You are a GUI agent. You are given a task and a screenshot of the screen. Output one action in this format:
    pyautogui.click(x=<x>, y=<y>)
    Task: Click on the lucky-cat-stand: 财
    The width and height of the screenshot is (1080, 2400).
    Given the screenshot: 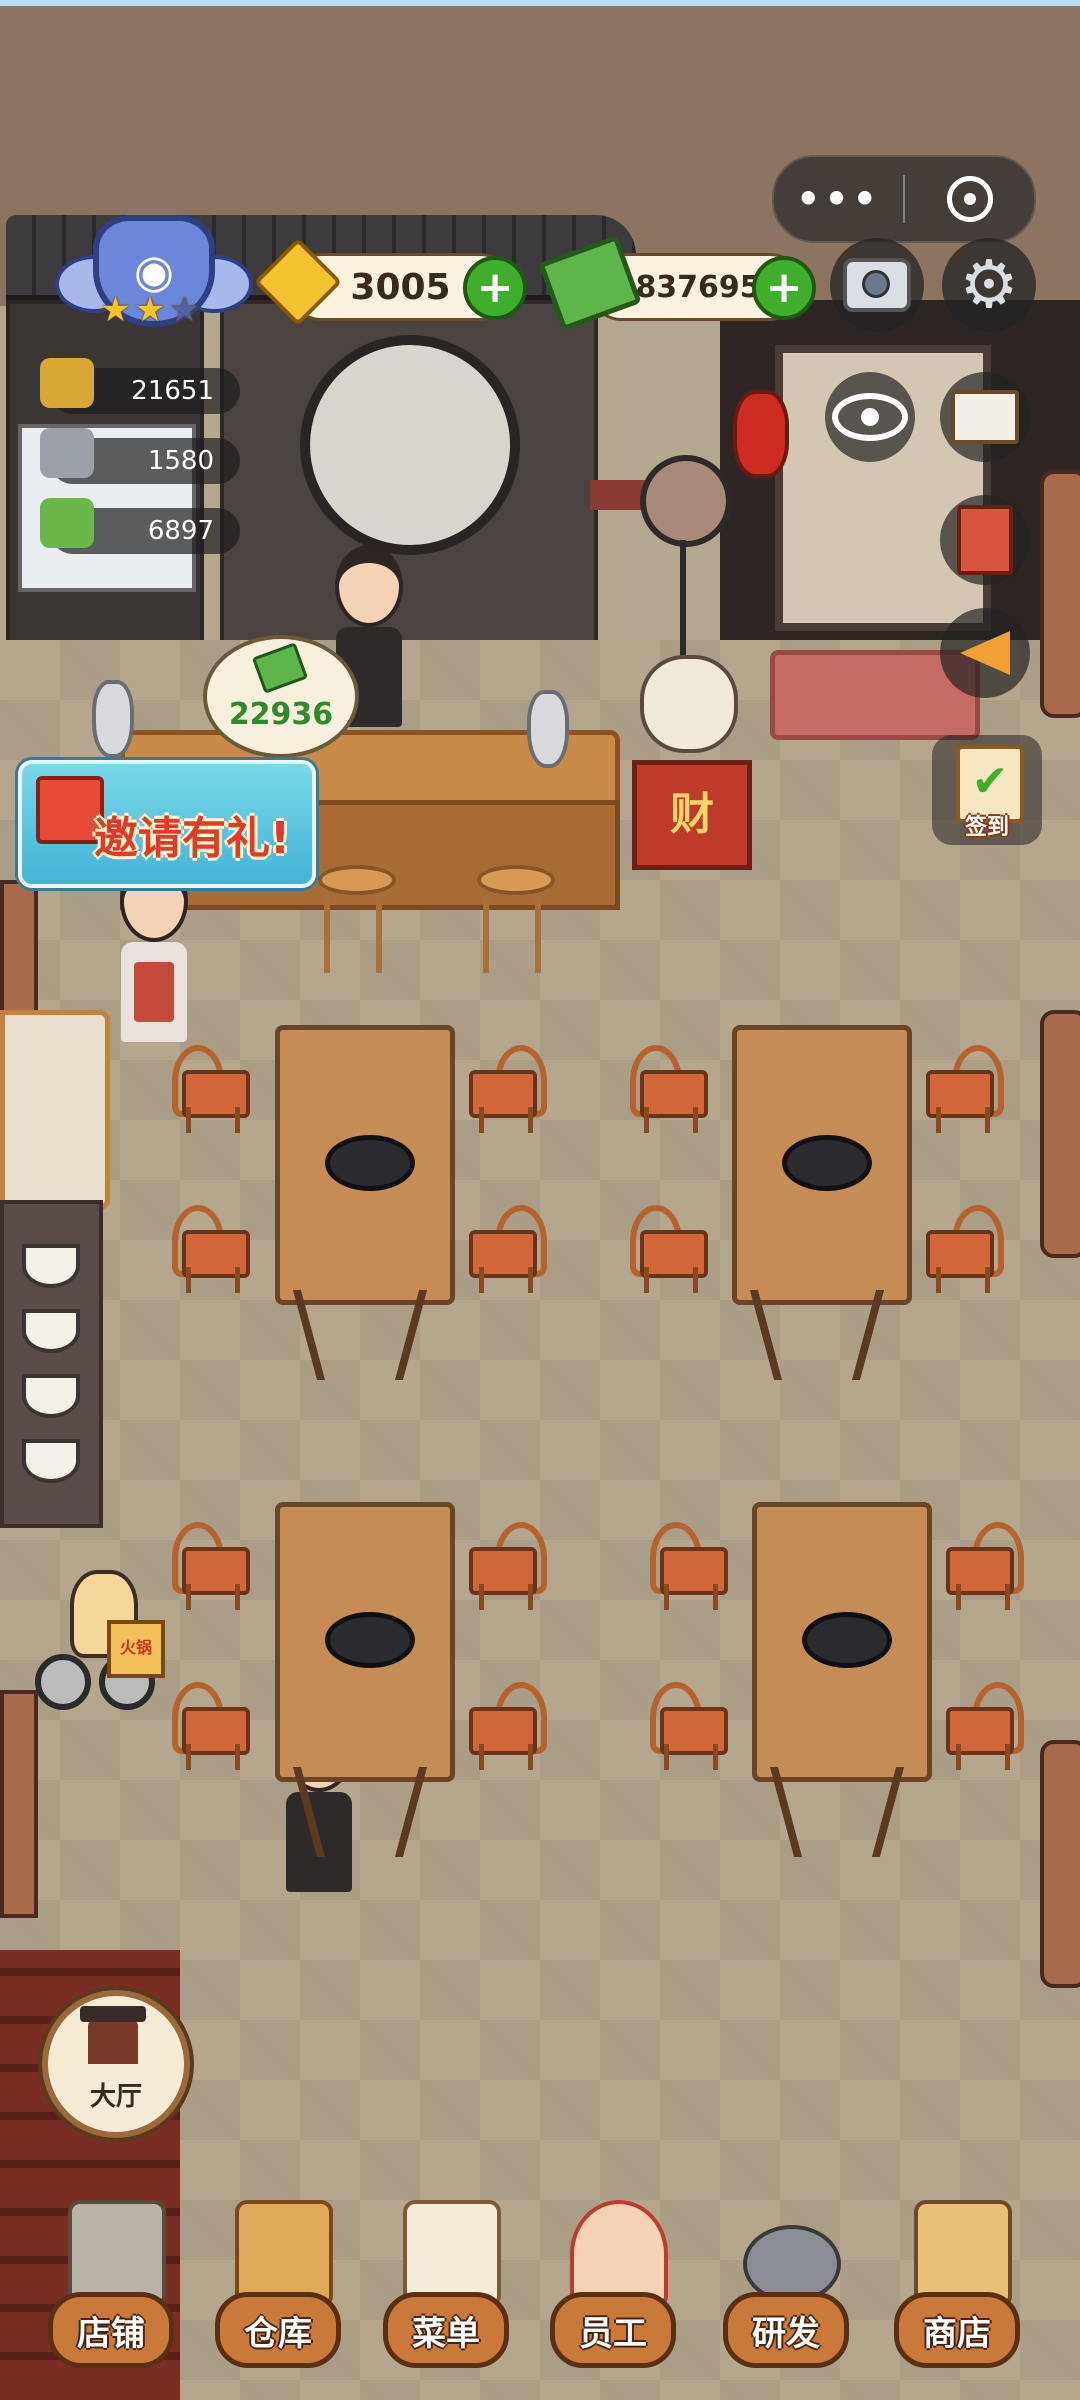 What is the action you would take?
    pyautogui.click(x=692, y=815)
    